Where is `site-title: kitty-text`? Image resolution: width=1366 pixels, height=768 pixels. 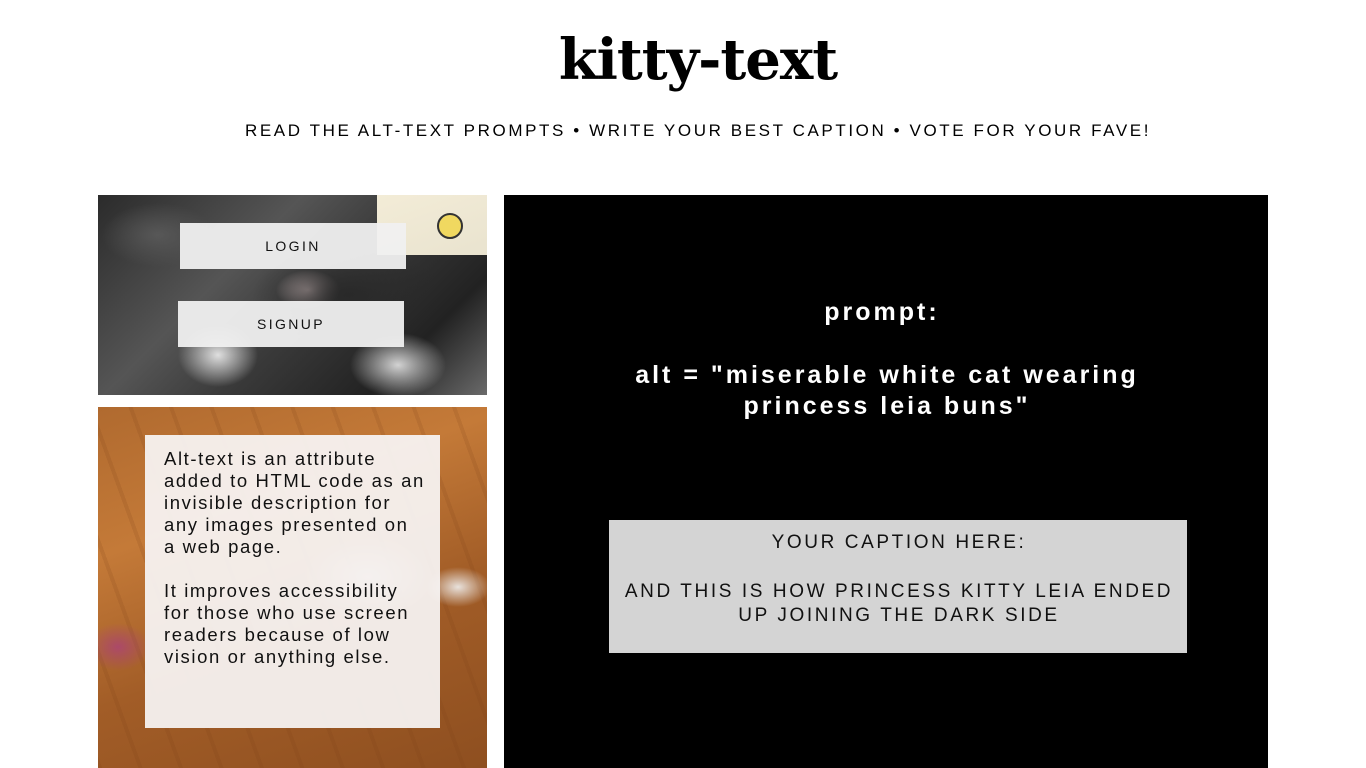 site-title: kitty-text is located at coordinates (698, 60).